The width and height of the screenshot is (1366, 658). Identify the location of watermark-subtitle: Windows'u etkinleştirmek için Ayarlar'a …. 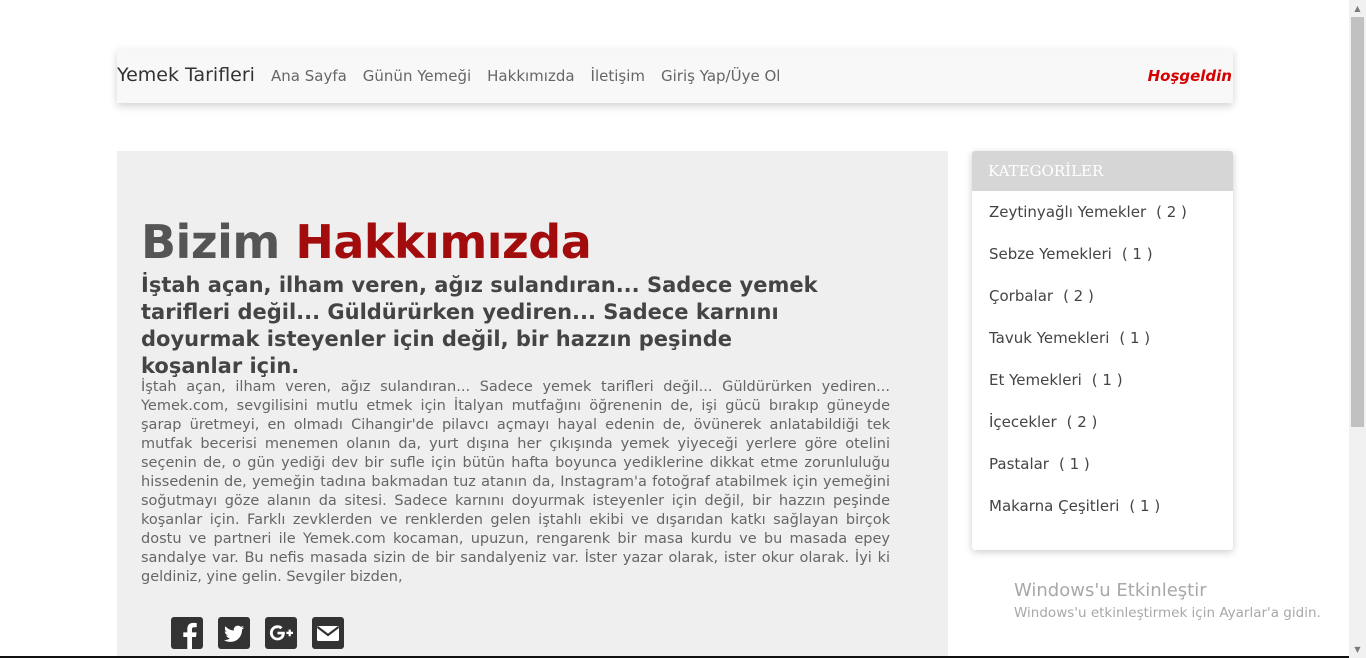
(1167, 613).